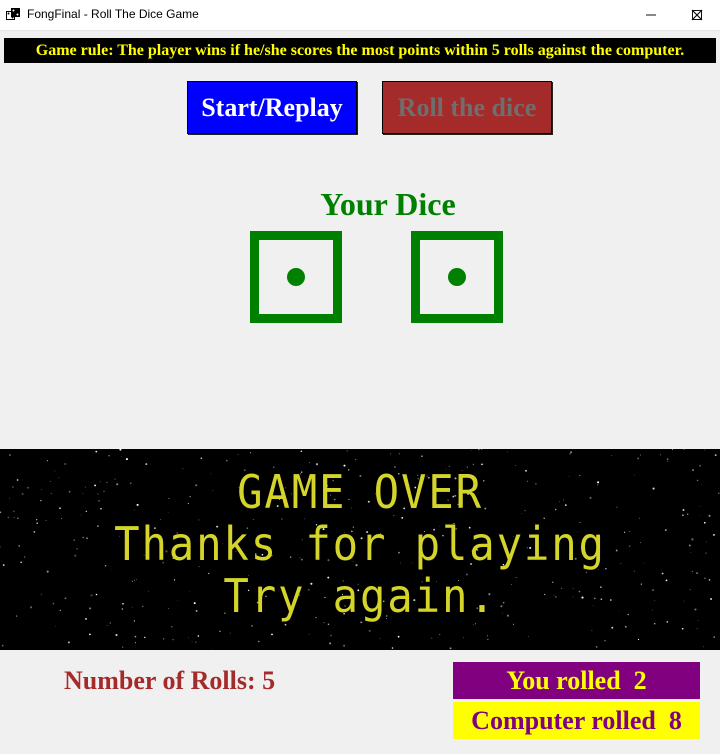 The image size is (720, 754). What do you see at coordinates (467, 107) in the screenshot?
I see `roll-dice-button: Roll the dice` at bounding box center [467, 107].